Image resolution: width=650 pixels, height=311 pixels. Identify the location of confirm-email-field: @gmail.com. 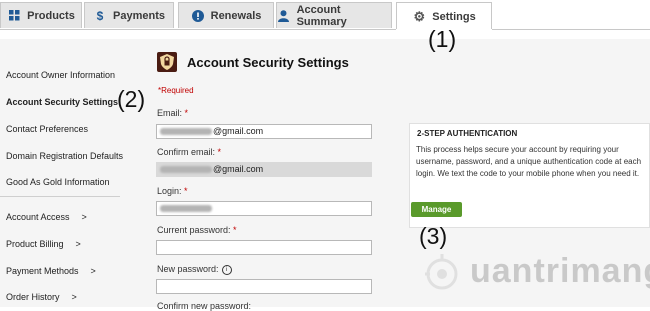
(264, 169).